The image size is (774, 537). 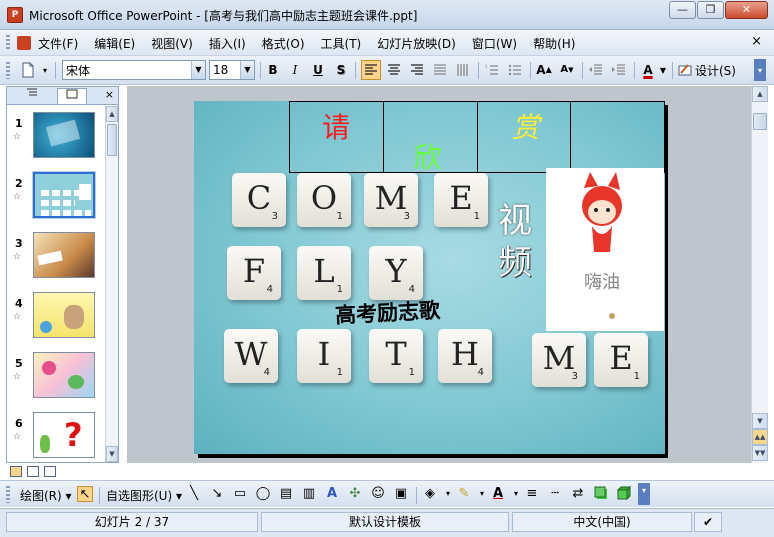 What do you see at coordinates (554, 43) in the screenshot?
I see `menu-help: 帮助(H)` at bounding box center [554, 43].